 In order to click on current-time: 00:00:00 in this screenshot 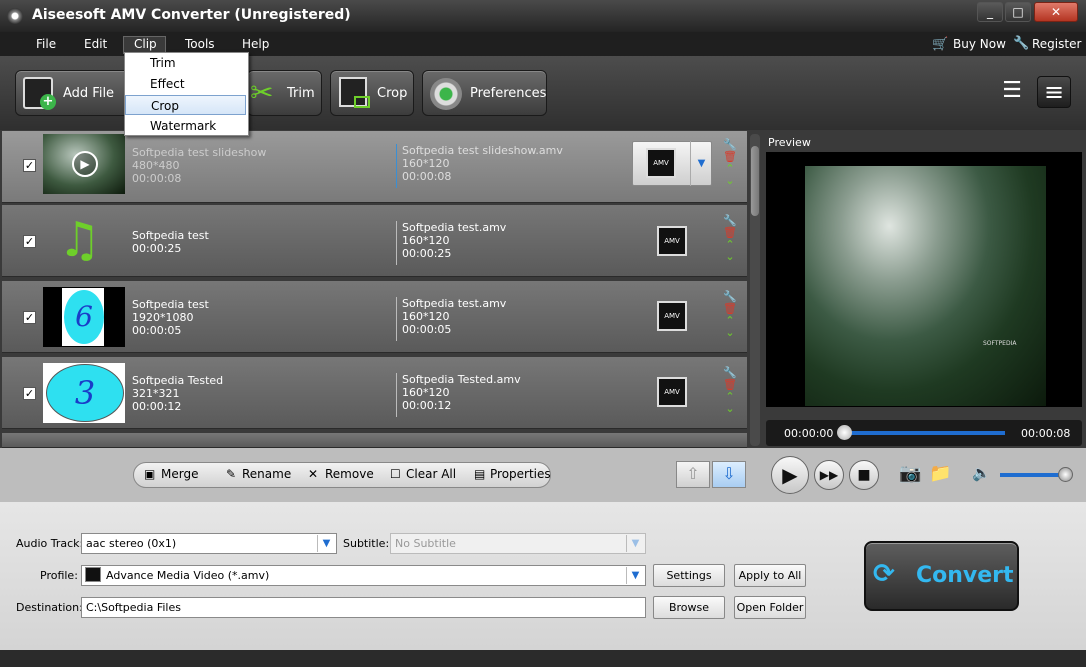, I will do `click(809, 433)`.